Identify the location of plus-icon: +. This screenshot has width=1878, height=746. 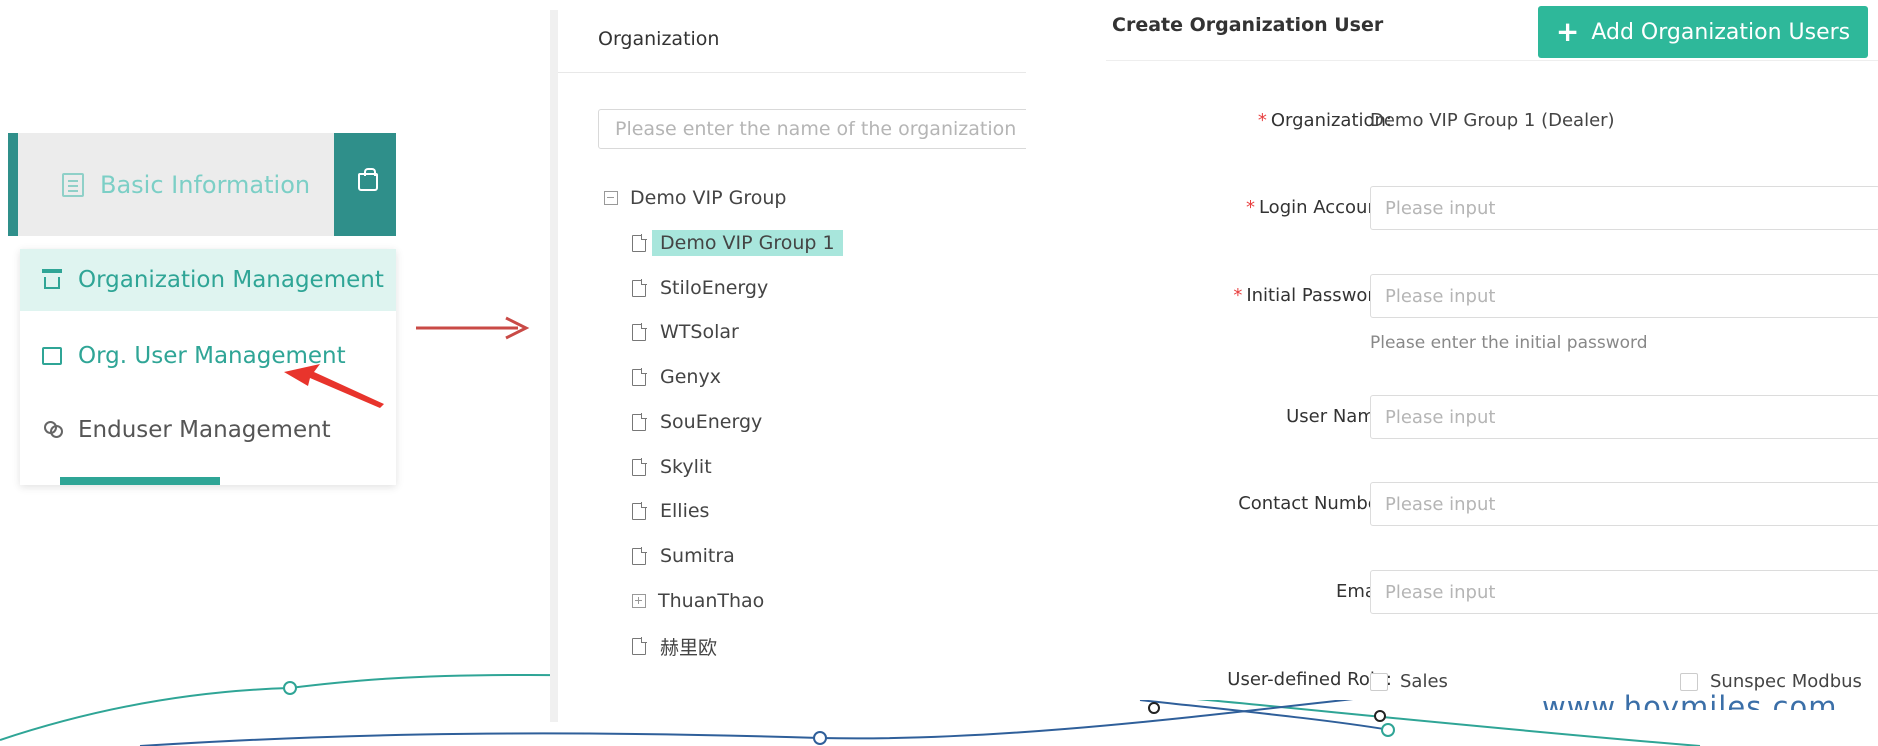
(1567, 31).